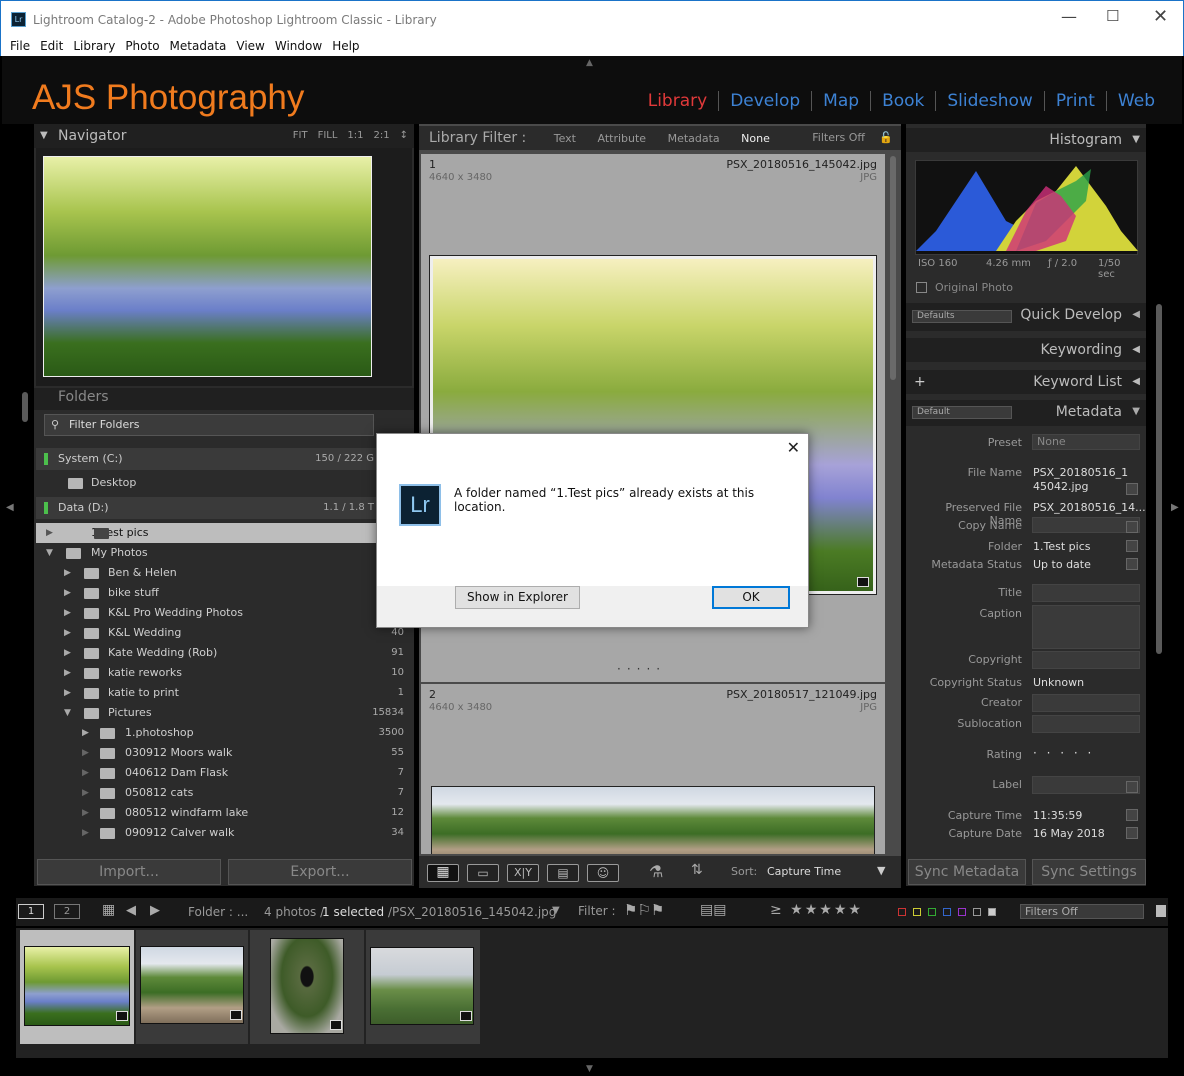  I want to click on filters-off-select: Filters Off, so click(1082, 911).